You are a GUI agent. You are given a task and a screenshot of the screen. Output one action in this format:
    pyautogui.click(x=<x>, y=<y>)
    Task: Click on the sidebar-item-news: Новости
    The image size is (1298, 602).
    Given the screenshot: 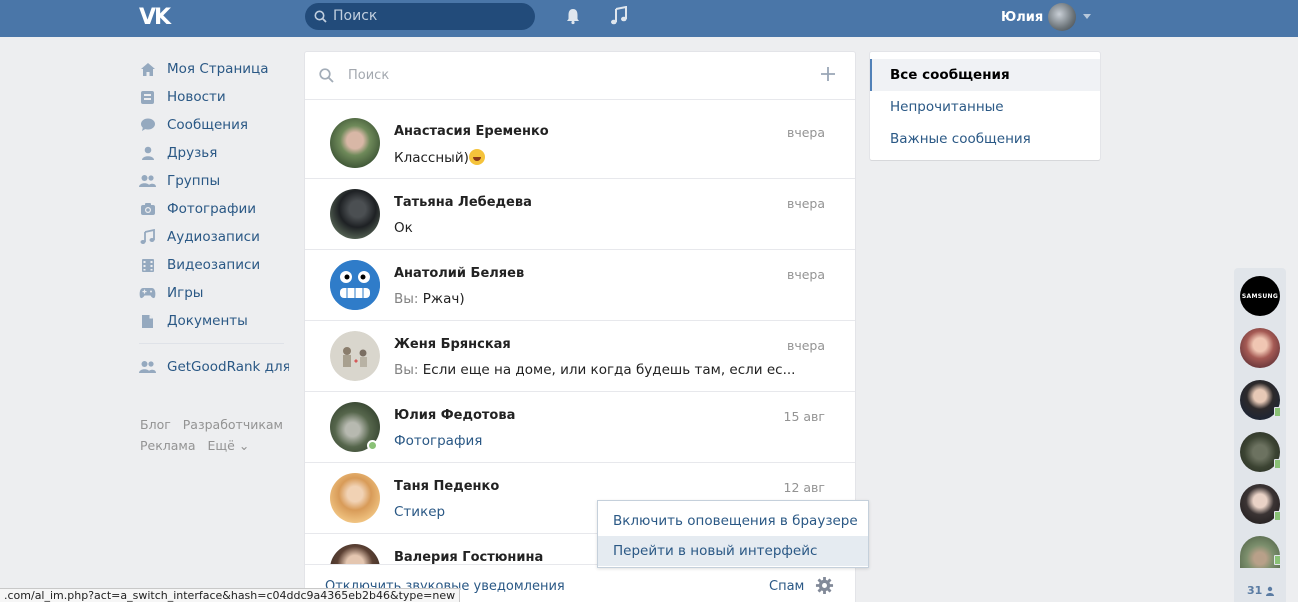 What is the action you would take?
    pyautogui.click(x=214, y=97)
    